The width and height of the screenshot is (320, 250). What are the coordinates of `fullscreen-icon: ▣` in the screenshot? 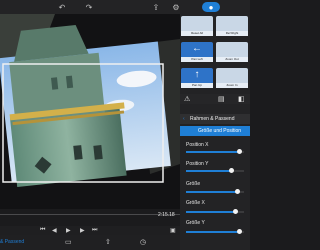 It's located at (173, 230).